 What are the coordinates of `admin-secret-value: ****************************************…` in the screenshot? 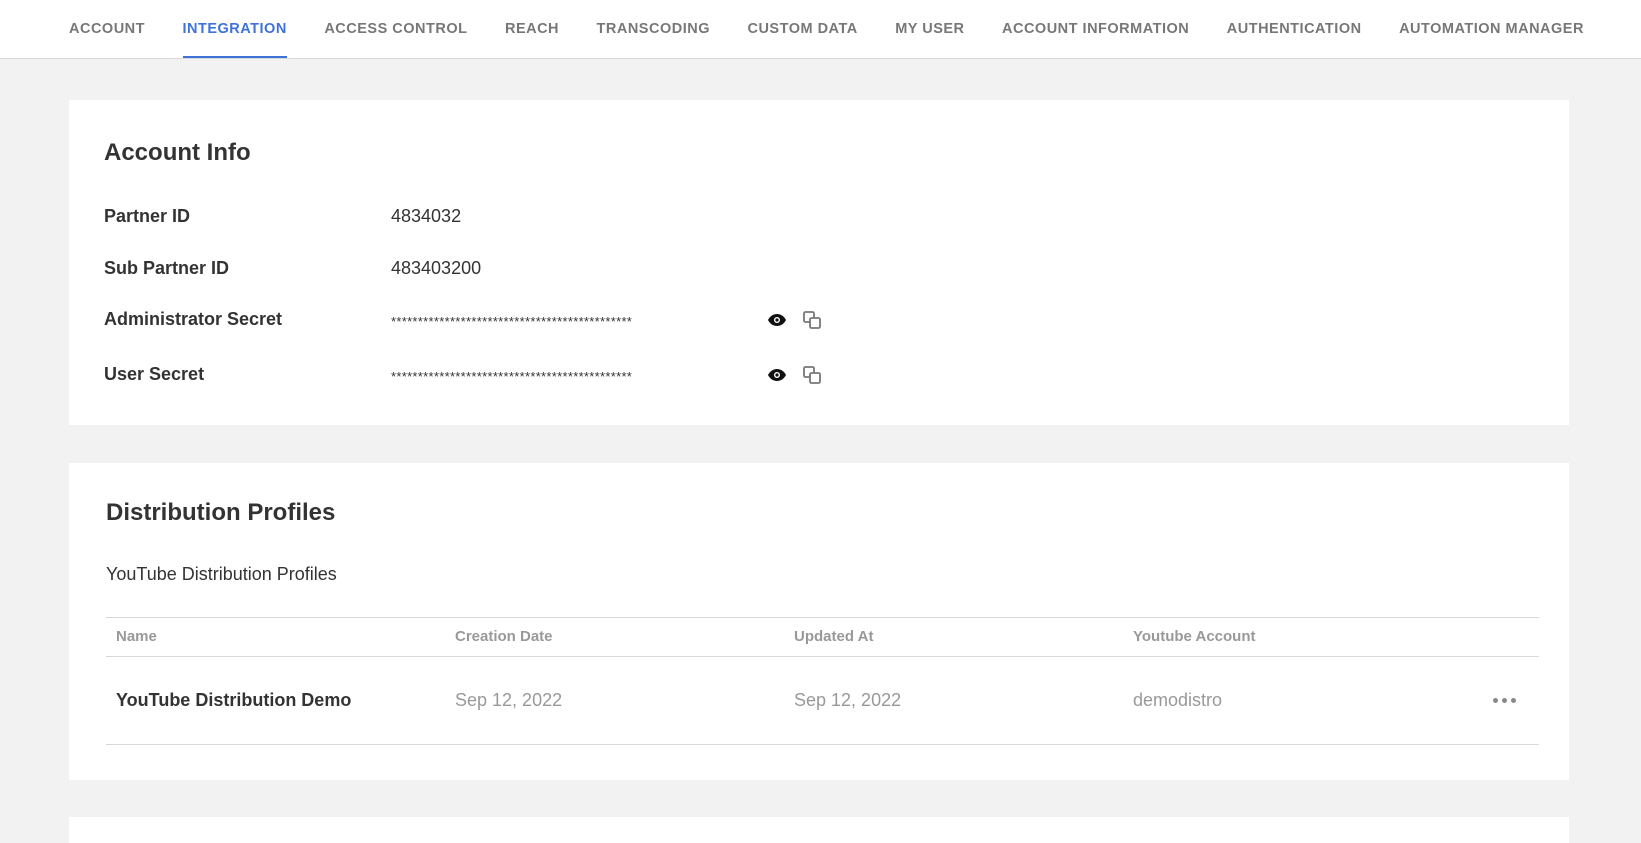 It's located at (512, 321).